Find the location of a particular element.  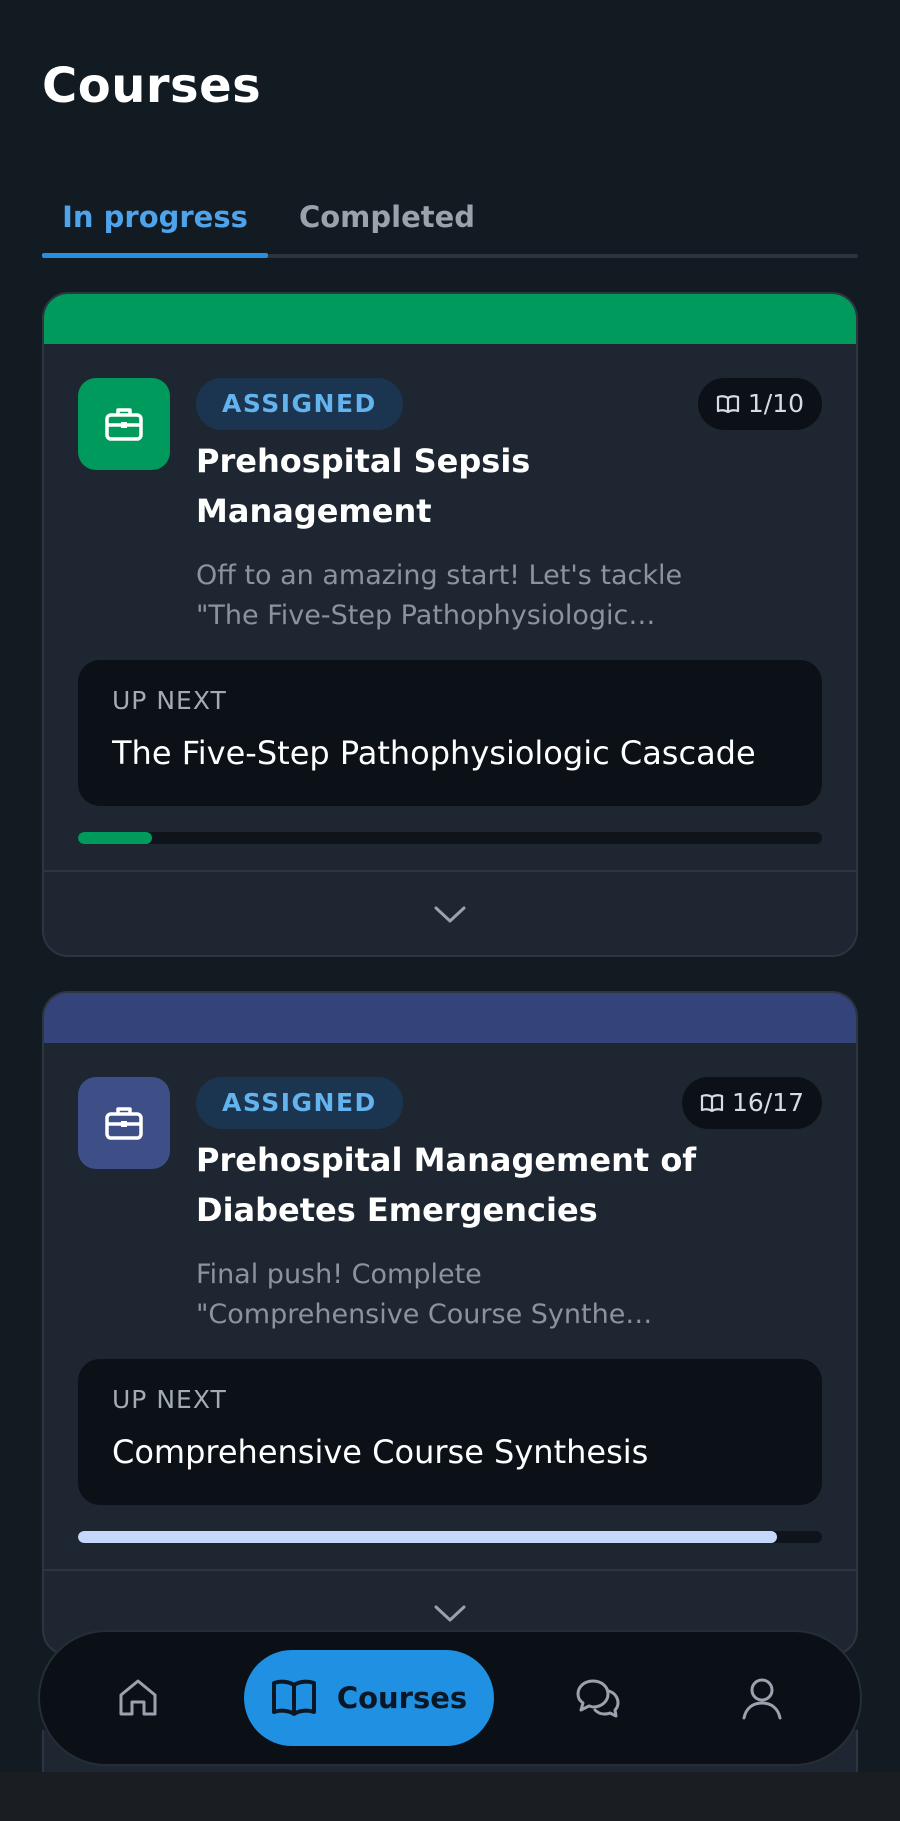

nav-chat is located at coordinates (598, 1698).